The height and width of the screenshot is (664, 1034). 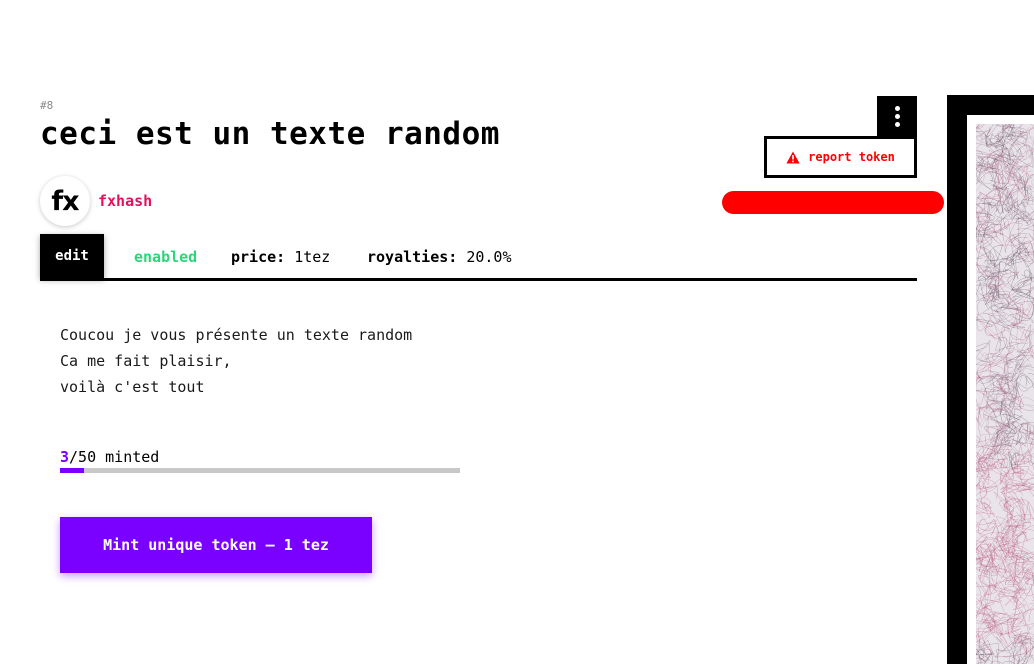 I want to click on report-token-label: report token, so click(x=851, y=157).